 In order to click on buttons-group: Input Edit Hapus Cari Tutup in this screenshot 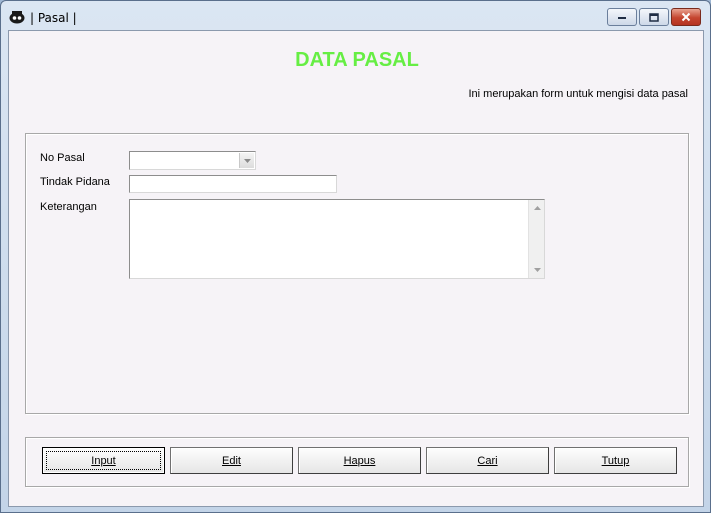, I will do `click(357, 462)`.